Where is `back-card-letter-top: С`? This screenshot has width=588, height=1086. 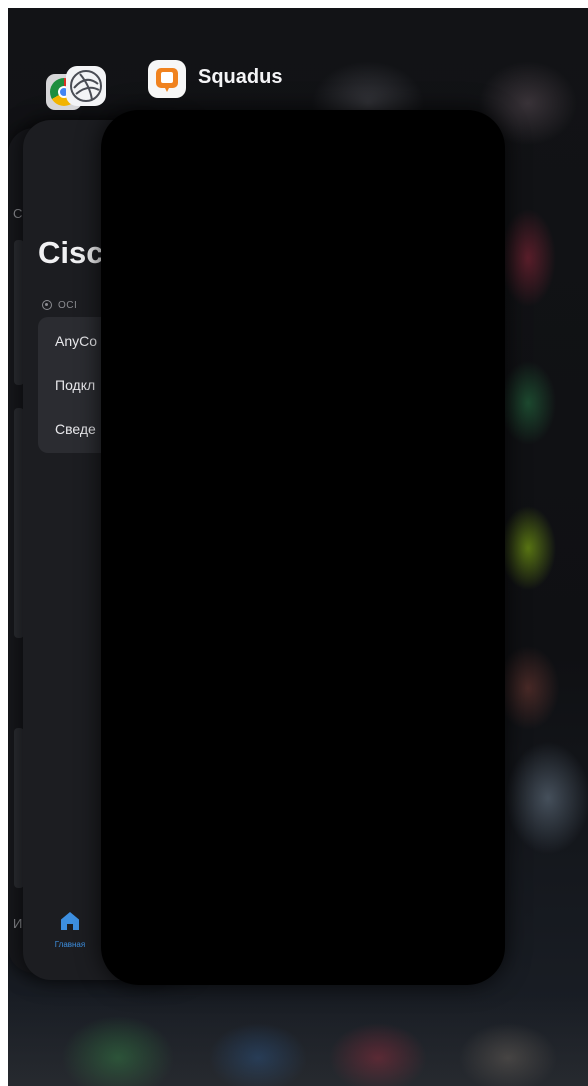 back-card-letter-top: С is located at coordinates (18, 213).